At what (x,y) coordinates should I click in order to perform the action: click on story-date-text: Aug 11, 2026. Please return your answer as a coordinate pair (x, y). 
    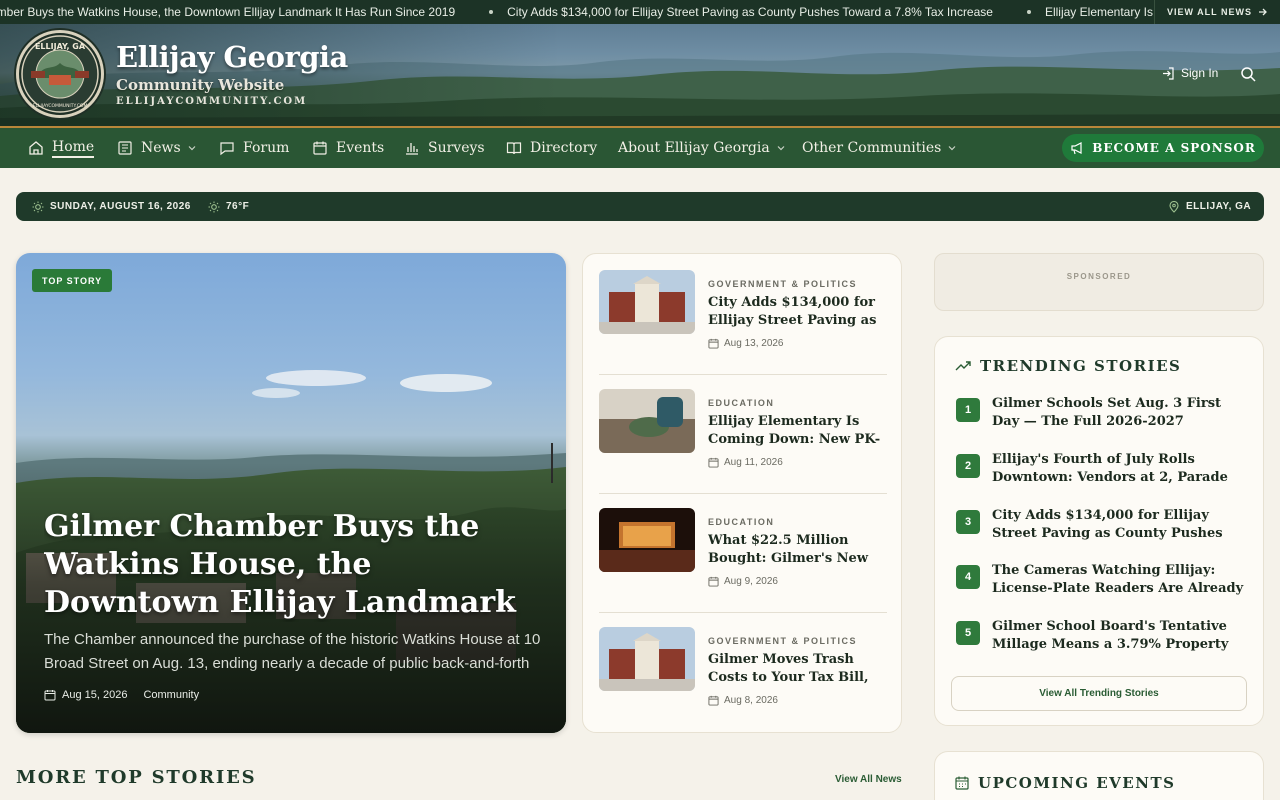
    Looking at the image, I should click on (753, 462).